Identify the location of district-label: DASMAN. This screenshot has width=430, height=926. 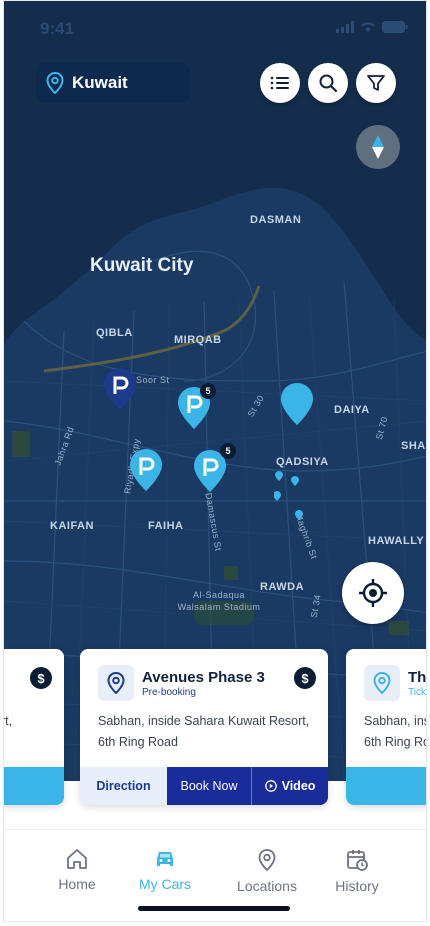
(276, 220).